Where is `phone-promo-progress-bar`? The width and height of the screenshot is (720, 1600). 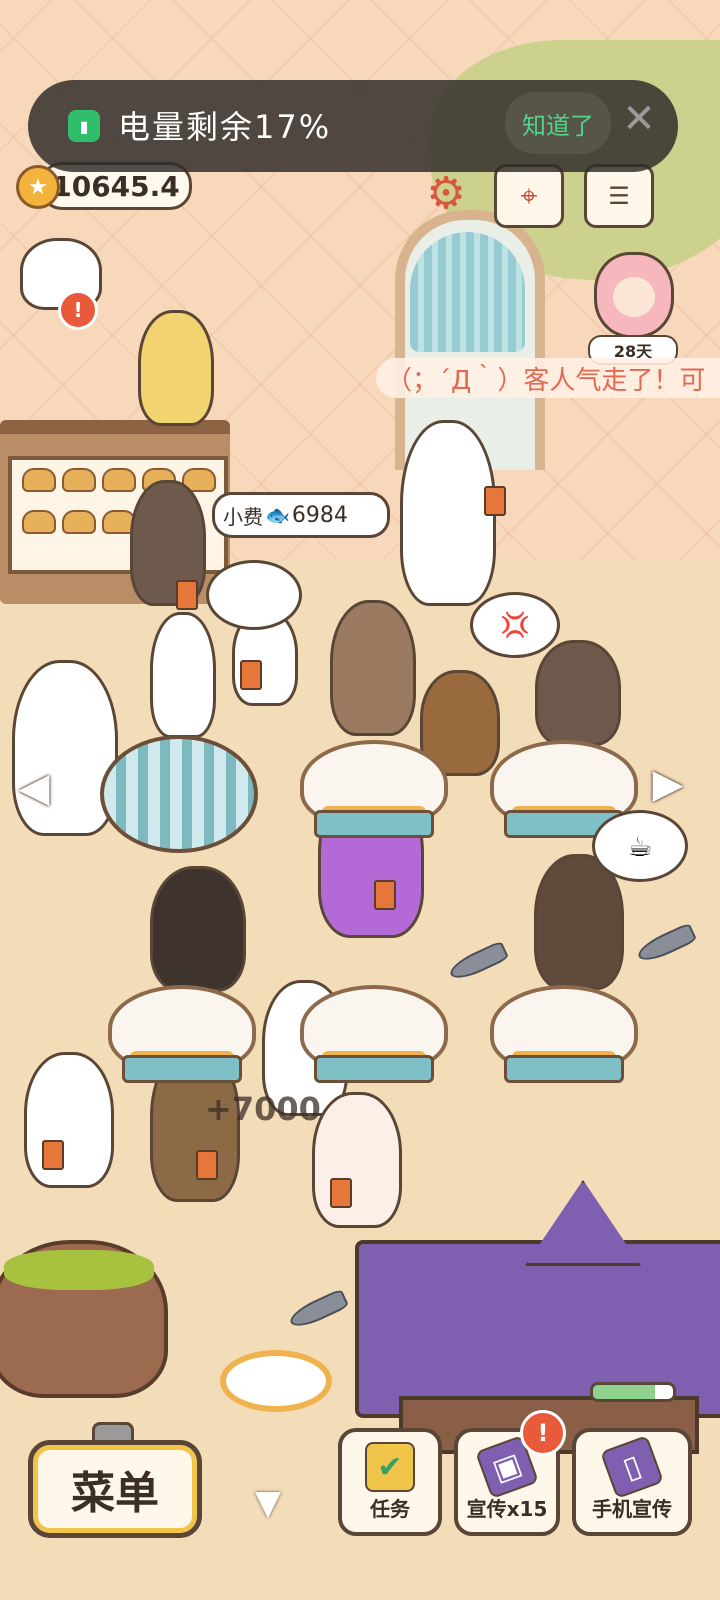 phone-promo-progress-bar is located at coordinates (633, 1392).